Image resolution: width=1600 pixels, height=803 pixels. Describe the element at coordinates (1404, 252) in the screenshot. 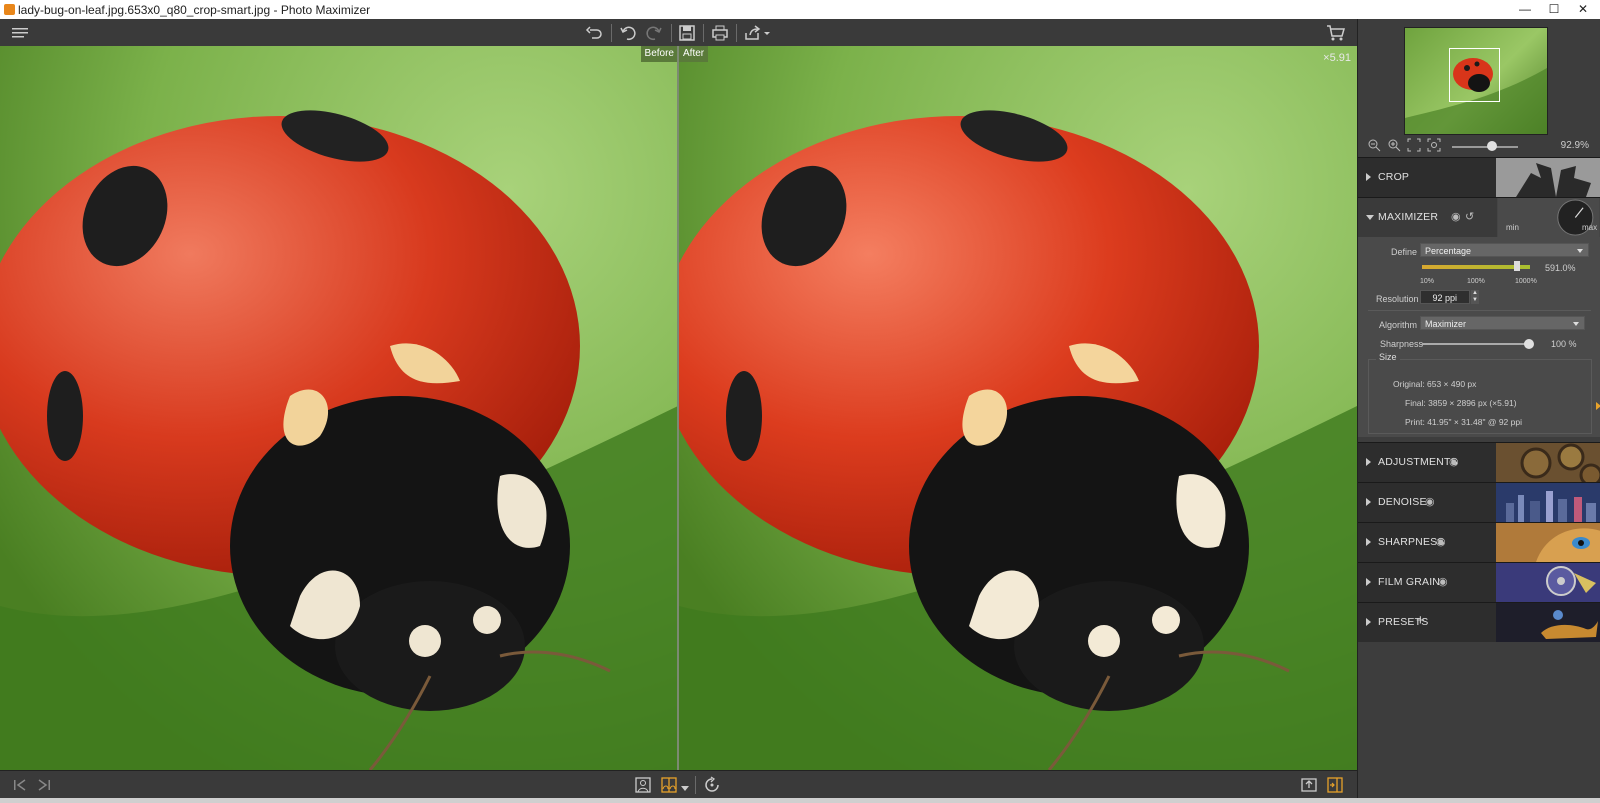

I see `define-label: Define` at that location.